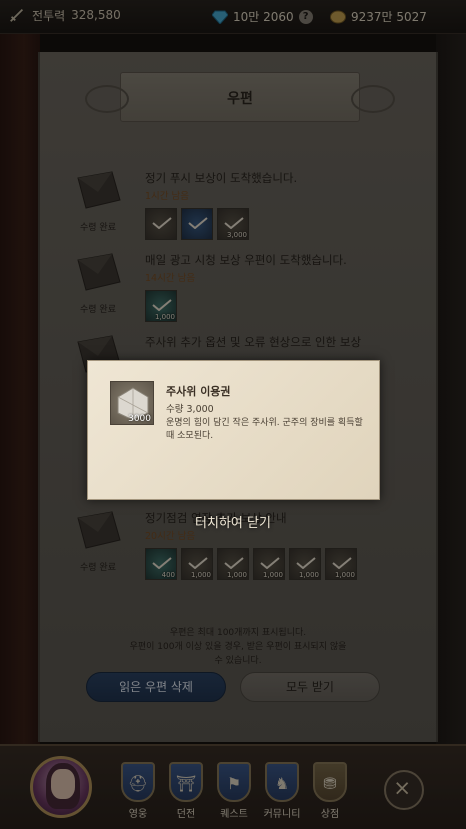 The height and width of the screenshot is (829, 466). What do you see at coordinates (233, 521) in the screenshot?
I see `tap-to-close-hint: 터치하여 닫기` at bounding box center [233, 521].